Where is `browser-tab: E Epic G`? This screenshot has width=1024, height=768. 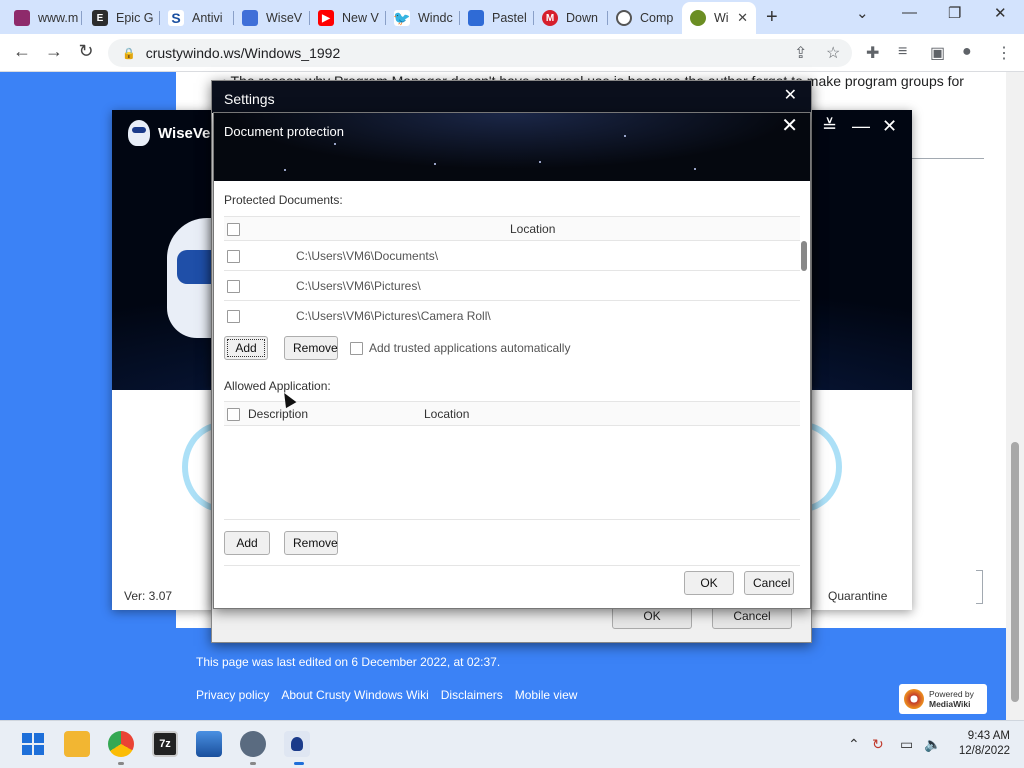 browser-tab: E Epic G is located at coordinates (122, 18).